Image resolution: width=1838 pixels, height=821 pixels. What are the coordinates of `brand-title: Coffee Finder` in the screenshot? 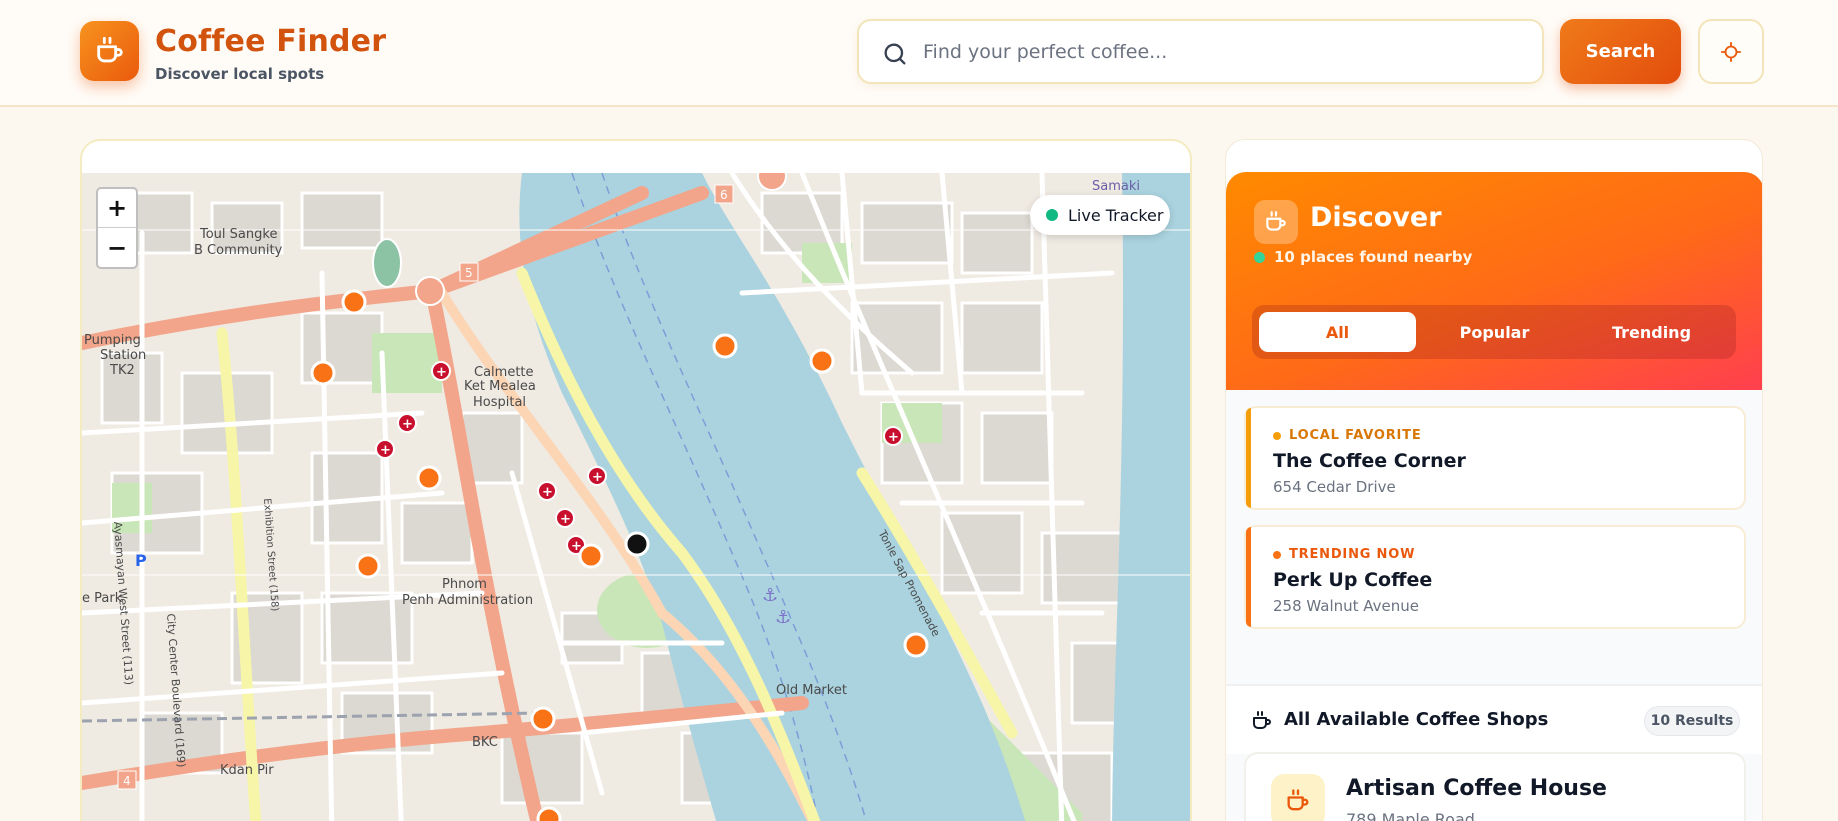 It's located at (271, 41).